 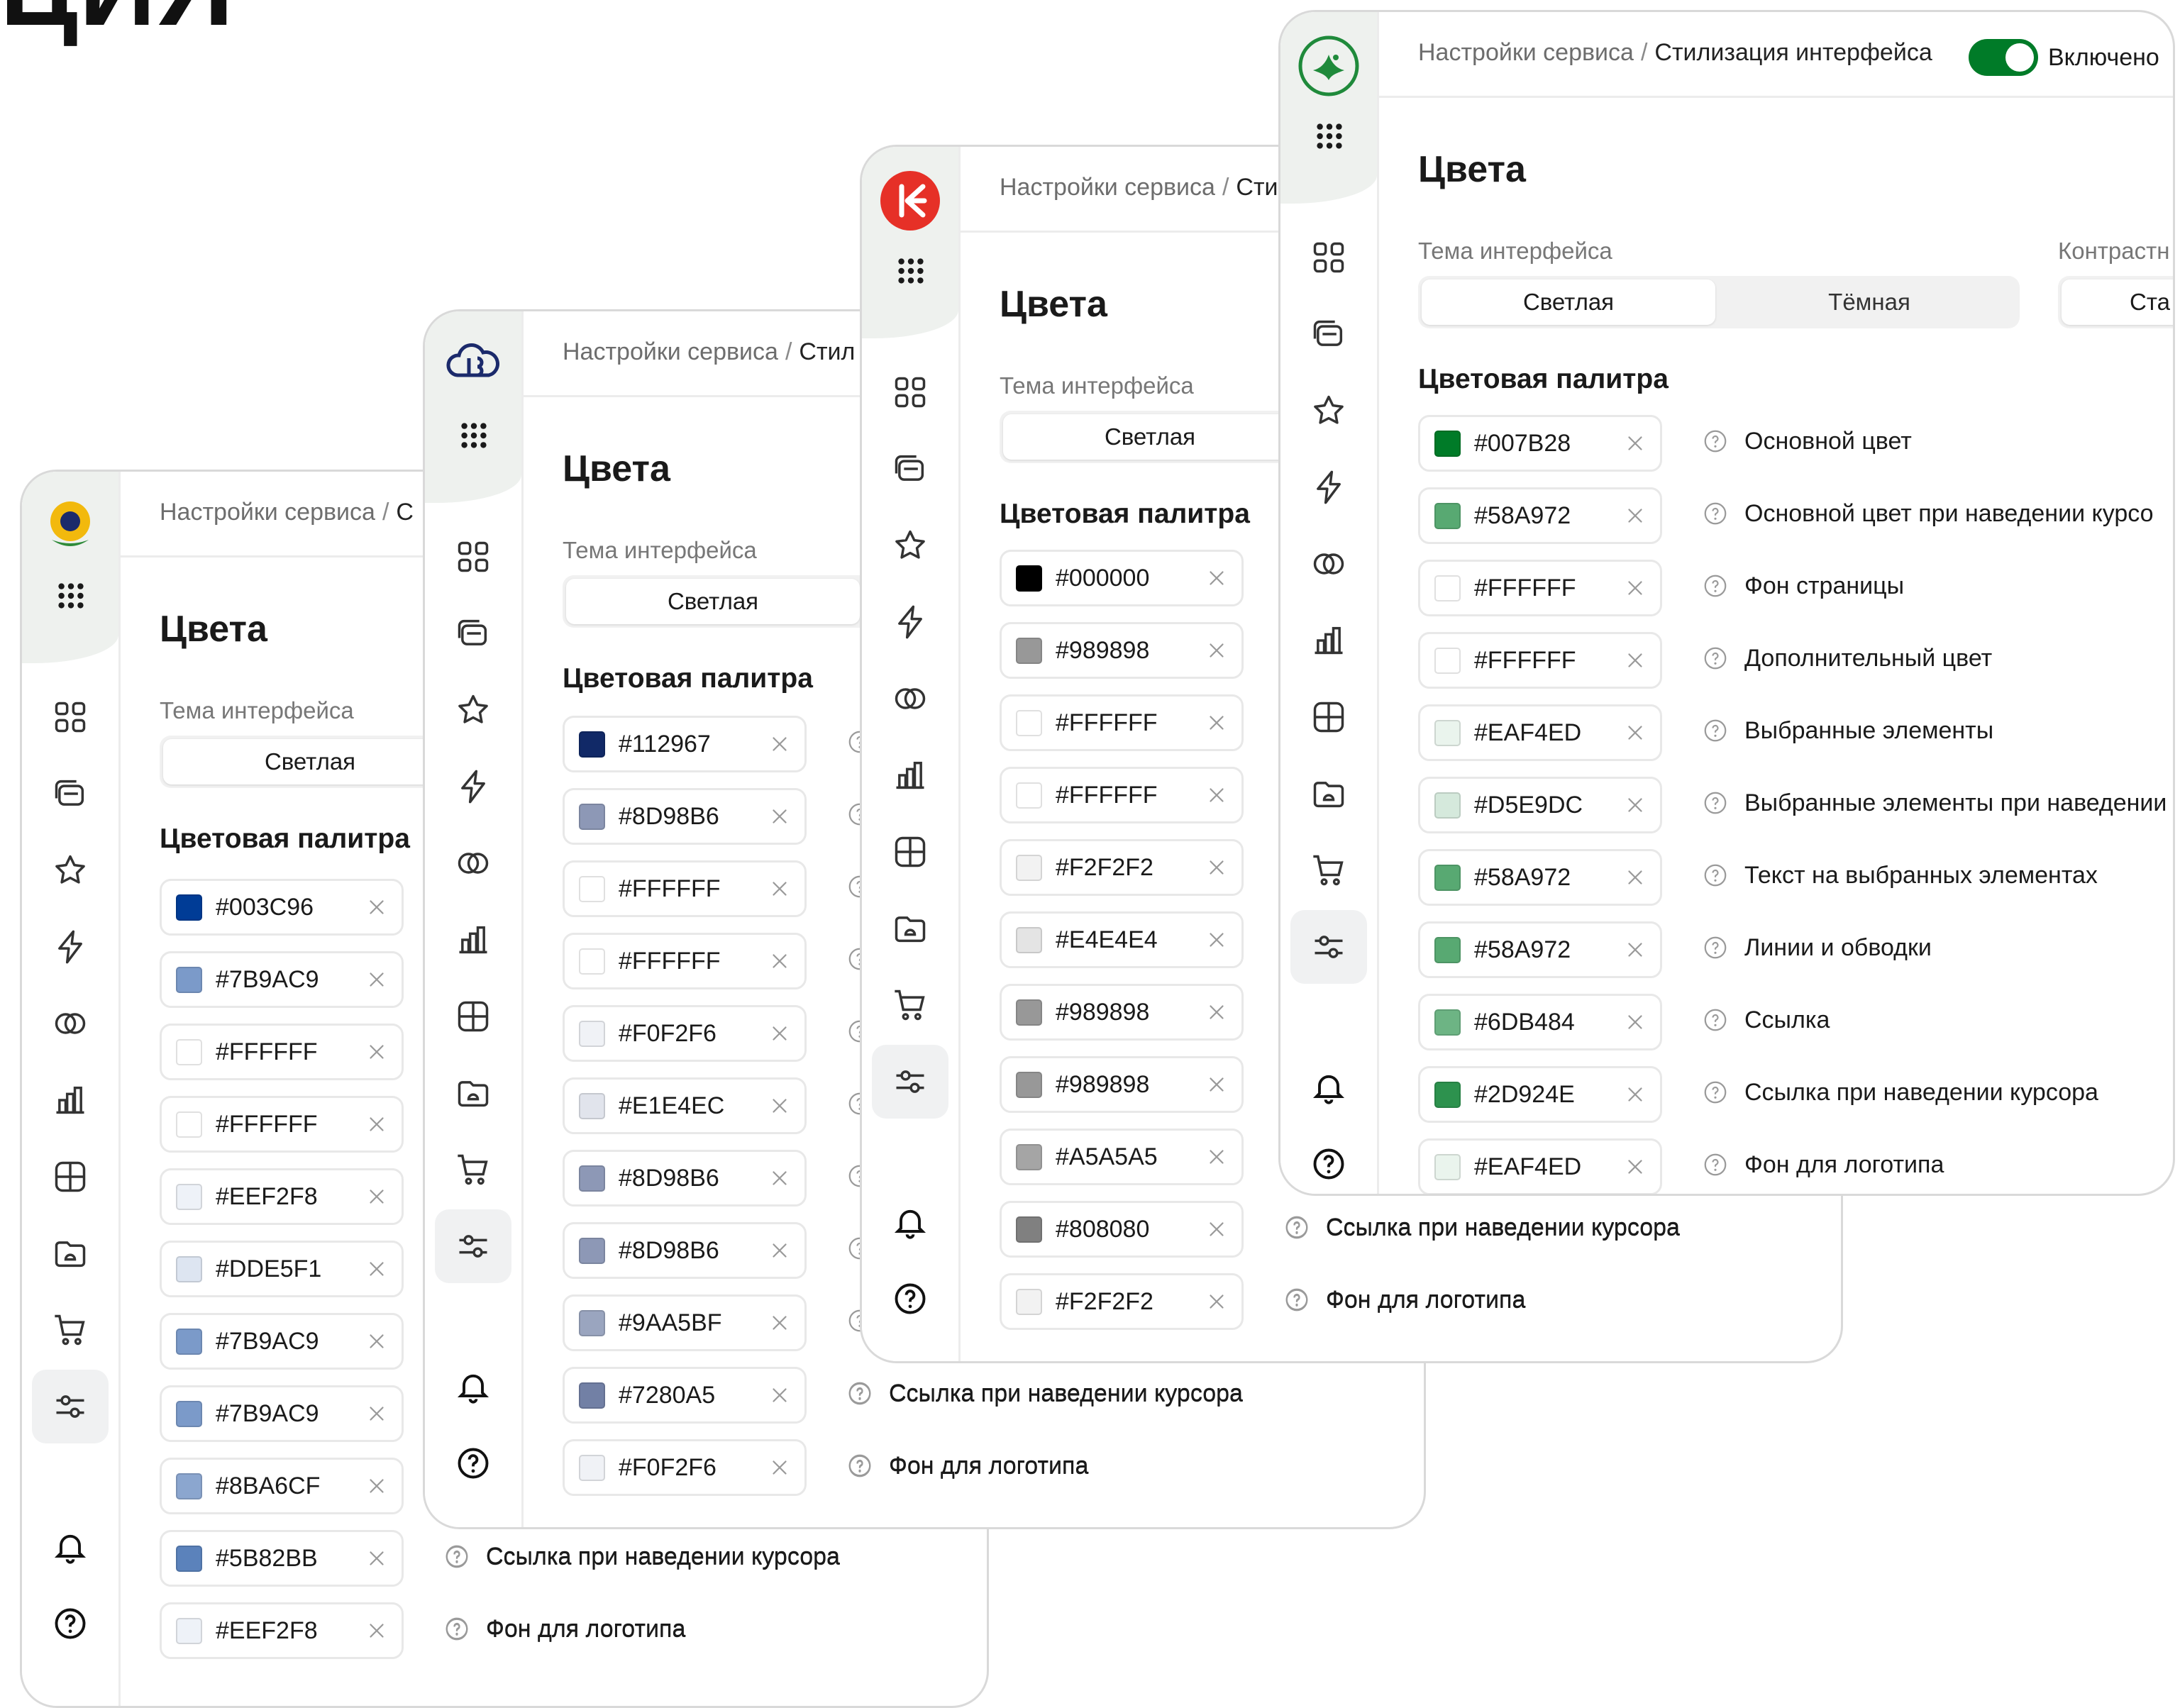 I want to click on color-input: #7280A5, so click(x=685, y=1395).